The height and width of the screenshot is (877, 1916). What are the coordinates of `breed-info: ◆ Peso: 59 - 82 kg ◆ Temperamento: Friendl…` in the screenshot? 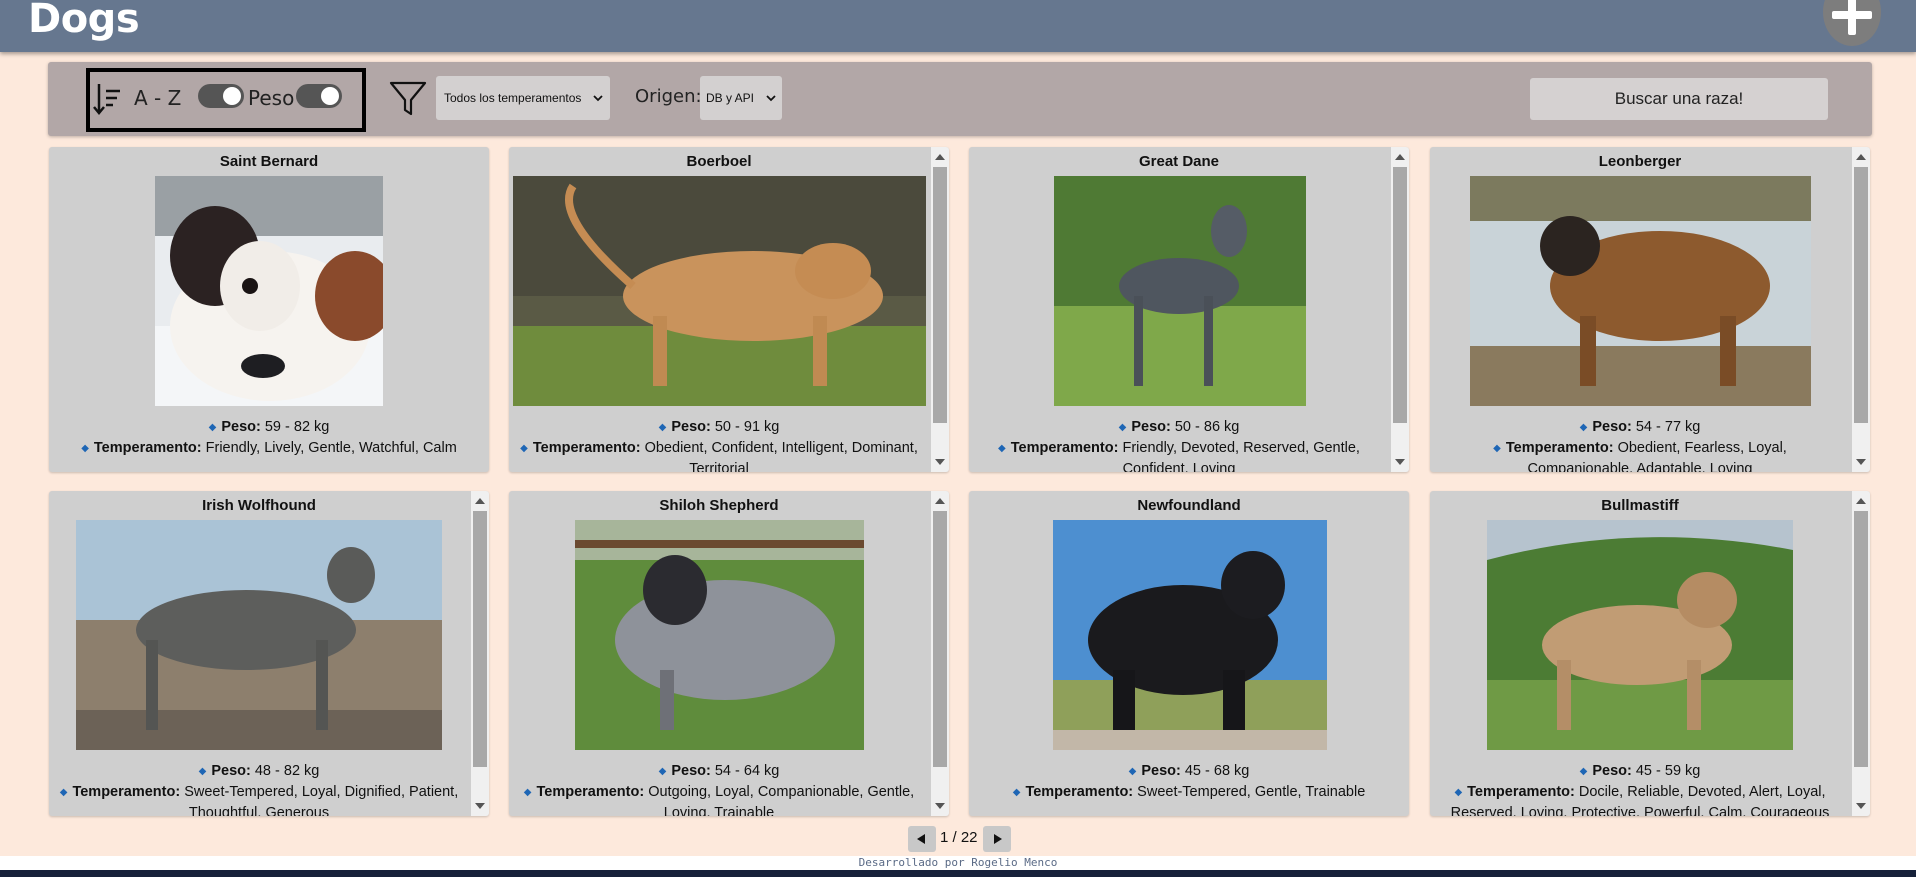 It's located at (269, 438).